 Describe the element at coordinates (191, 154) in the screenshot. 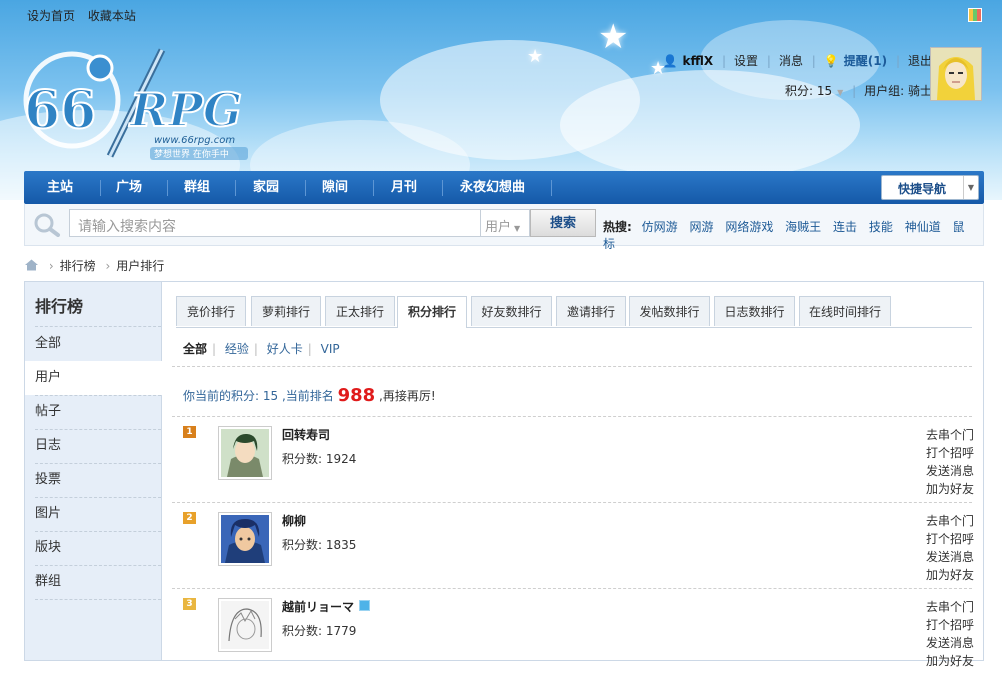

I see `svg-text: 梦想世界 在你手中` at that location.